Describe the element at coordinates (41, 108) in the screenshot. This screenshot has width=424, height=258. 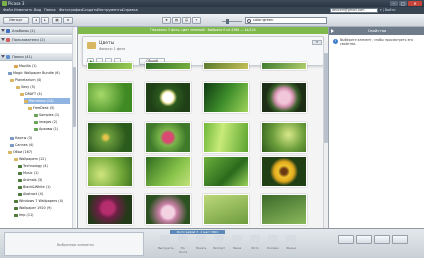
I see `folder-item: FreeDesk (5)` at that location.